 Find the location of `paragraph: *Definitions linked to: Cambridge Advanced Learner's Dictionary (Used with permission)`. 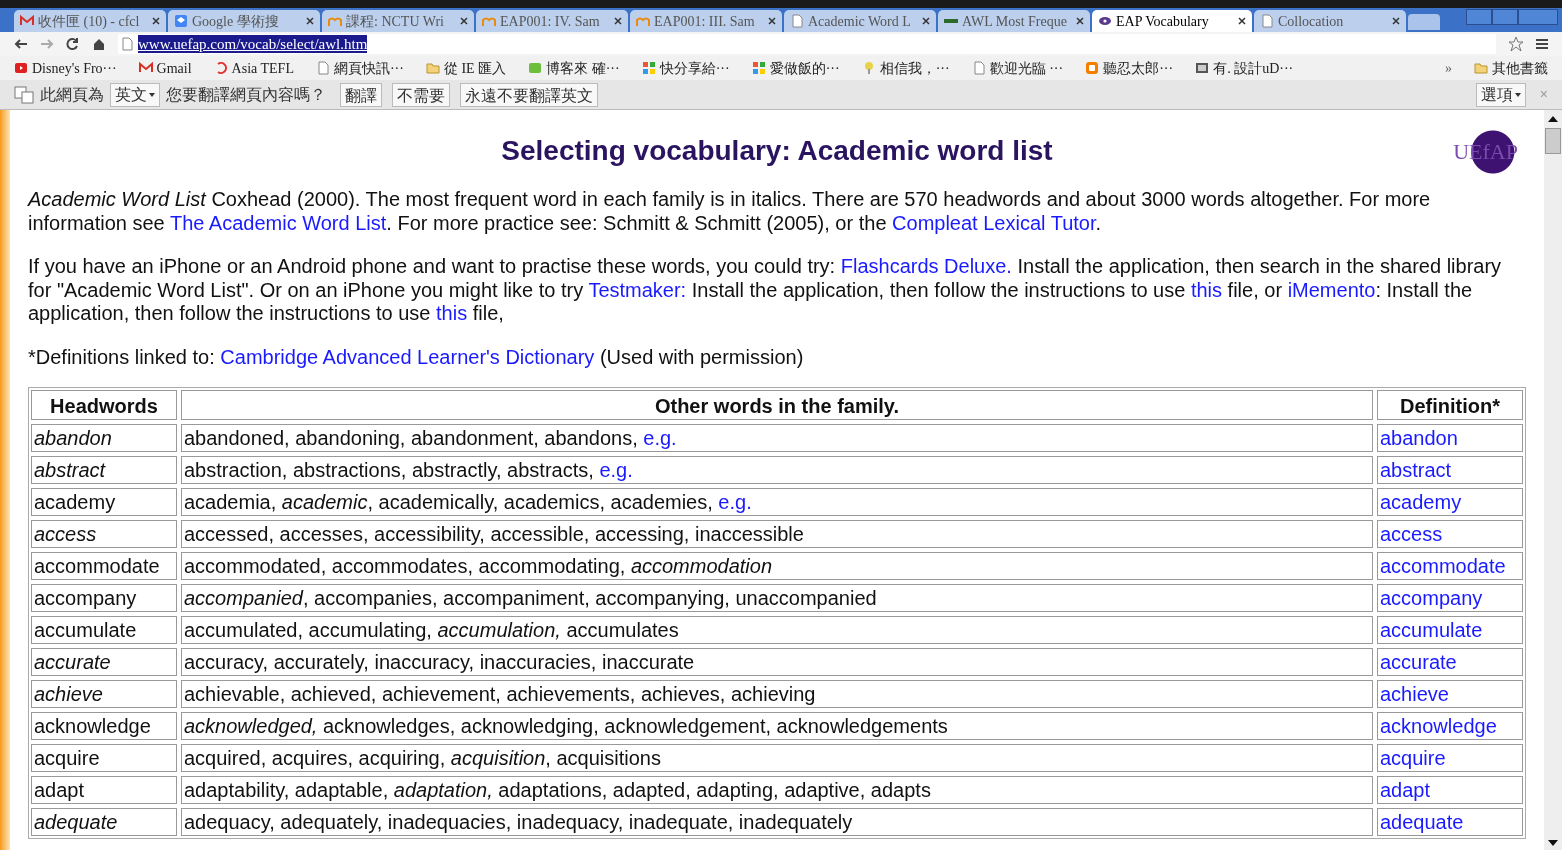

paragraph: *Definitions linked to: Cambridge Advanced Learner's Dictionary (Used with permission) is located at coordinates (416, 357).